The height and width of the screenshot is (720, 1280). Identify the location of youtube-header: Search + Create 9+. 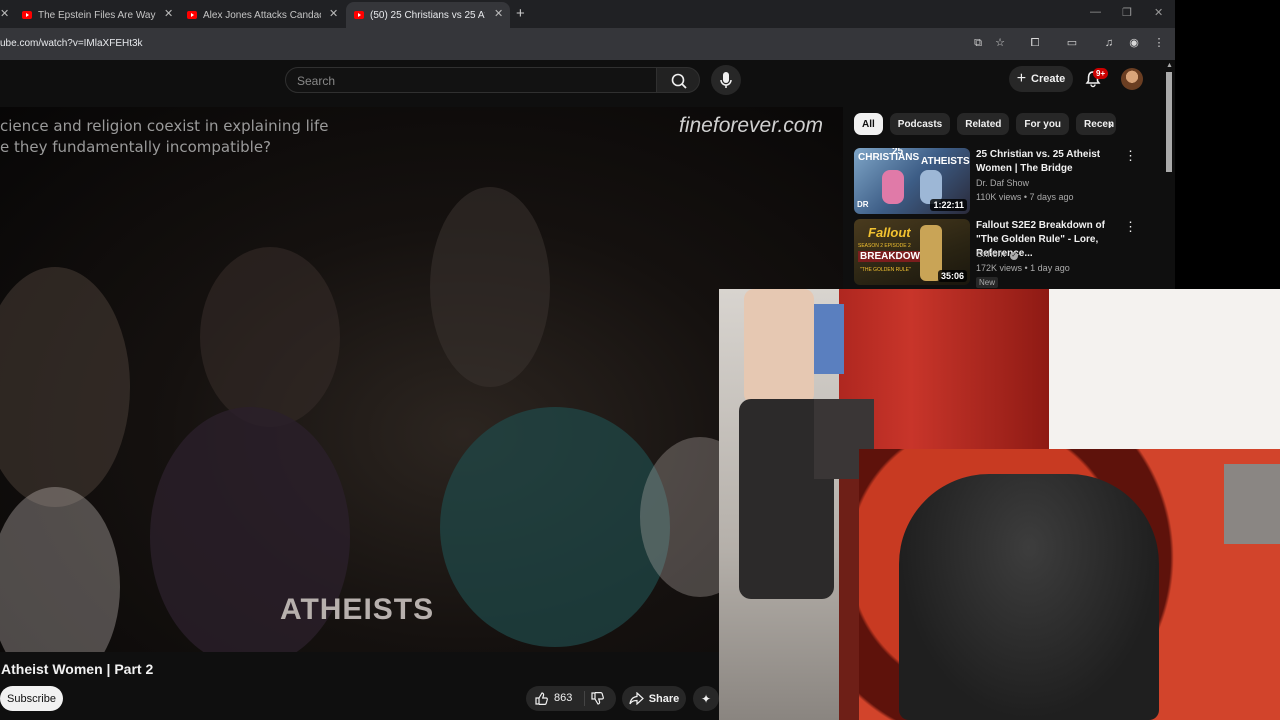
(587, 82).